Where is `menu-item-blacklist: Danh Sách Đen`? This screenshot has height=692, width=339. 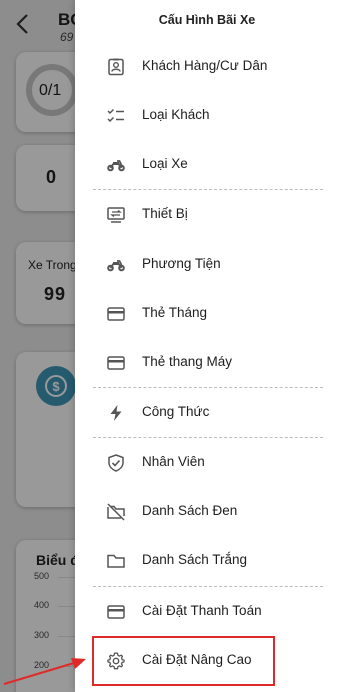 menu-item-blacklist: Danh Sách Đen is located at coordinates (207, 512).